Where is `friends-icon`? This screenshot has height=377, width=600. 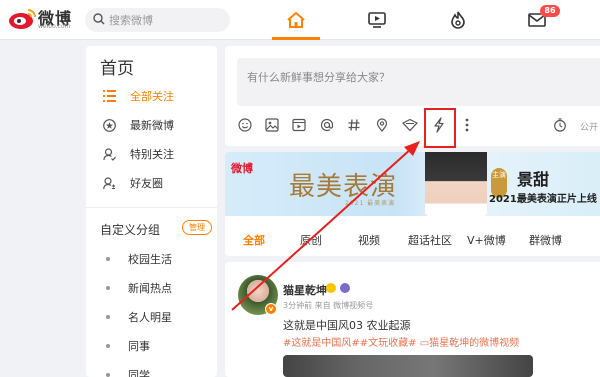
friends-icon is located at coordinates (109, 183).